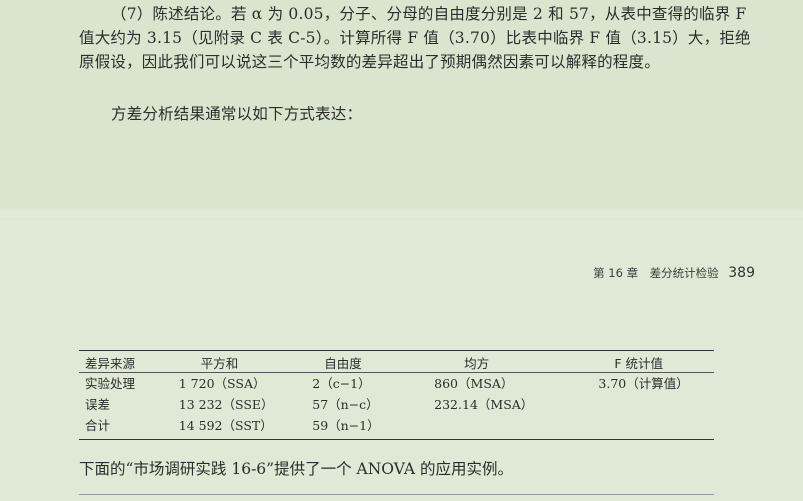  Describe the element at coordinates (643, 383) in the screenshot. I see `cell-f-statistic: 3.70（计算值）` at that location.